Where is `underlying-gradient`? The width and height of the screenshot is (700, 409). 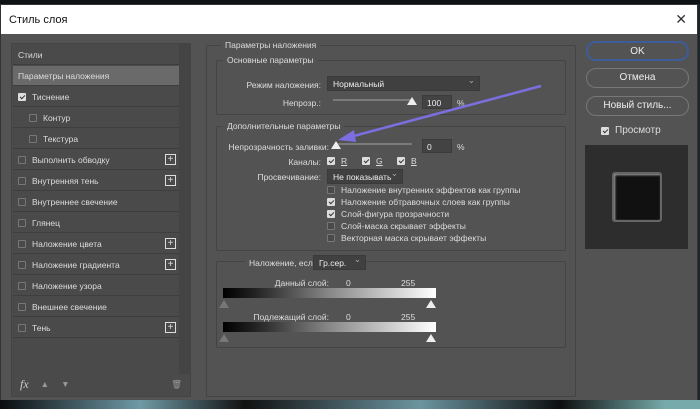 underlying-gradient is located at coordinates (329, 327).